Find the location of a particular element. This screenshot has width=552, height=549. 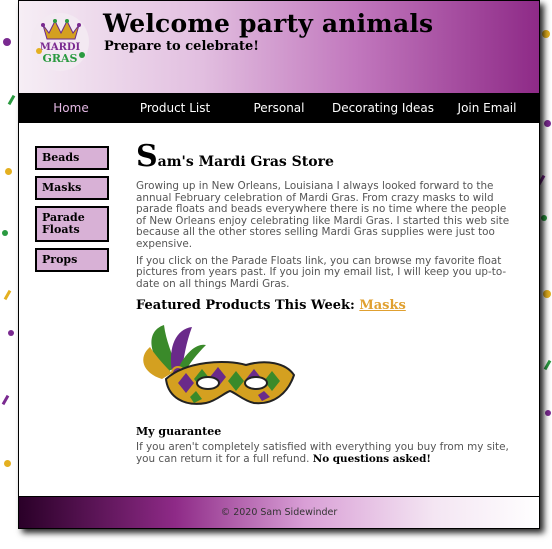

site-footer: © 2020 Sam Sidewinder is located at coordinates (279, 512).